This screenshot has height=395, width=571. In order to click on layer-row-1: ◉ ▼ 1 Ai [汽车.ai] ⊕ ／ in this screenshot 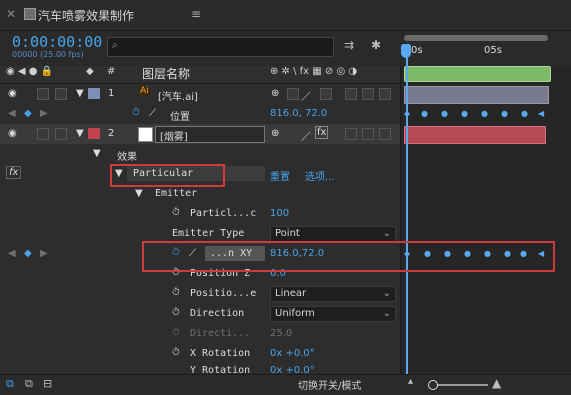, I will do `click(200, 94)`.